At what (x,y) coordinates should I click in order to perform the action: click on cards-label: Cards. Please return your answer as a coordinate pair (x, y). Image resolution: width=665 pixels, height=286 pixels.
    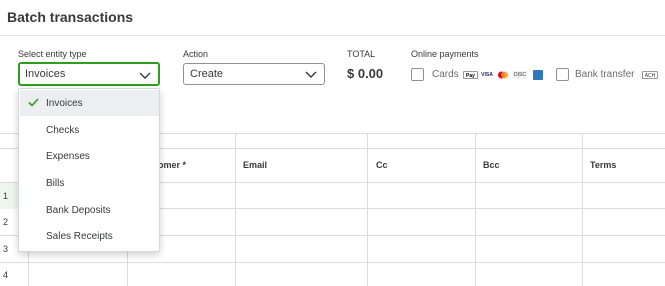
    Looking at the image, I should click on (445, 74).